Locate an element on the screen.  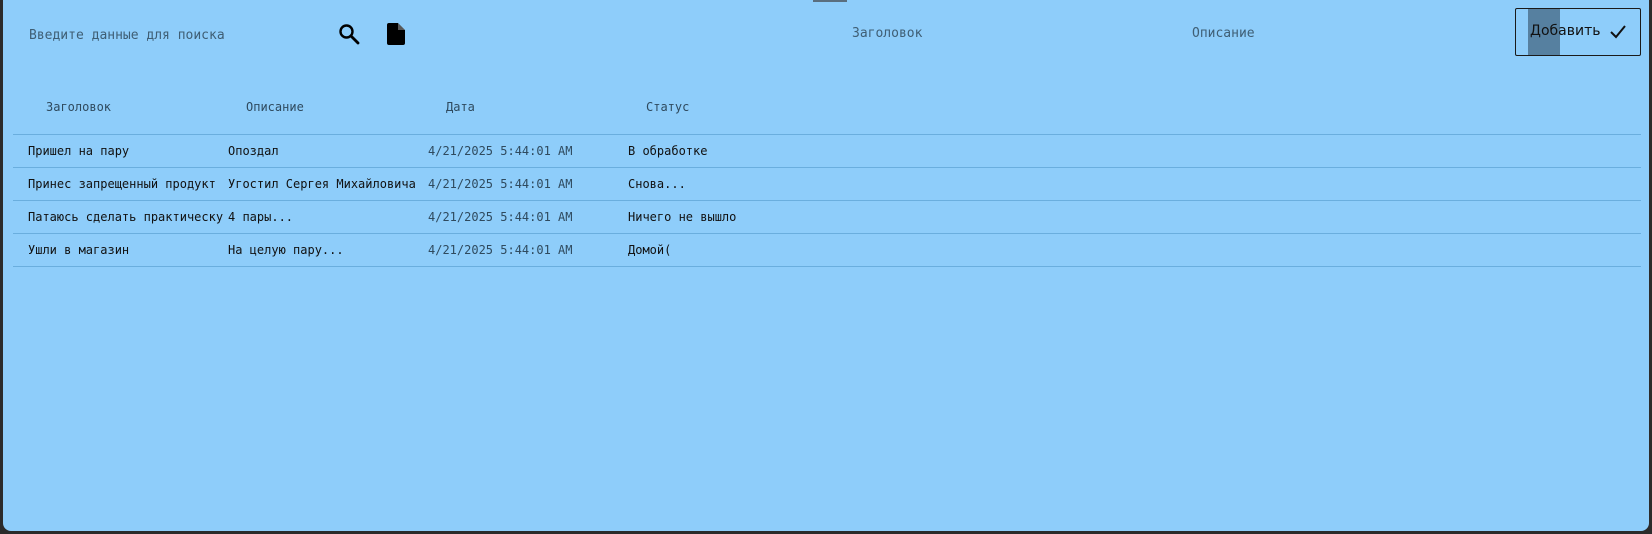
column-header-date: Дата is located at coordinates (460, 107).